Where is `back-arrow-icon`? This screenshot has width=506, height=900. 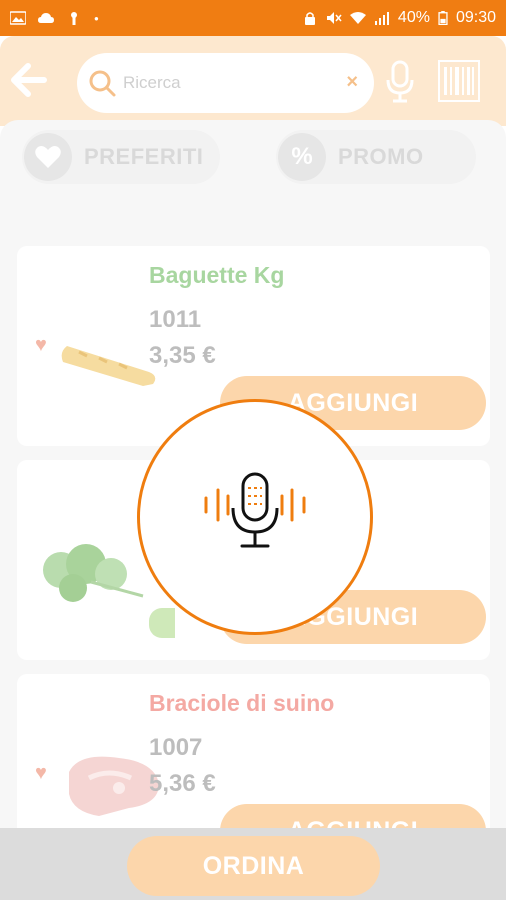
back-arrow-icon is located at coordinates (28, 80).